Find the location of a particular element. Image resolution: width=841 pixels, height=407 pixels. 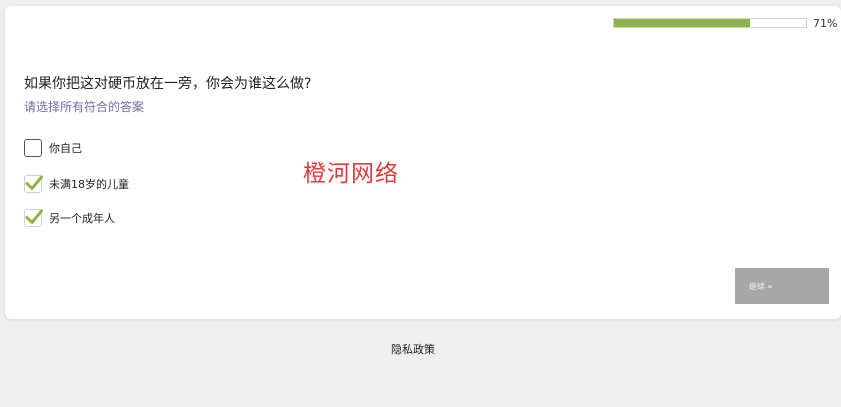

progress-percent: 71% is located at coordinates (825, 23).